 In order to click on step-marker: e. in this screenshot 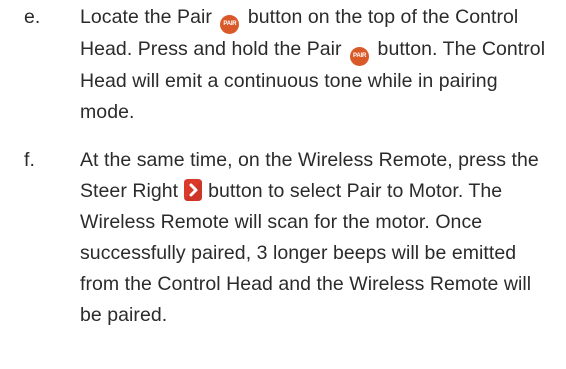, I will do `click(32, 17)`.